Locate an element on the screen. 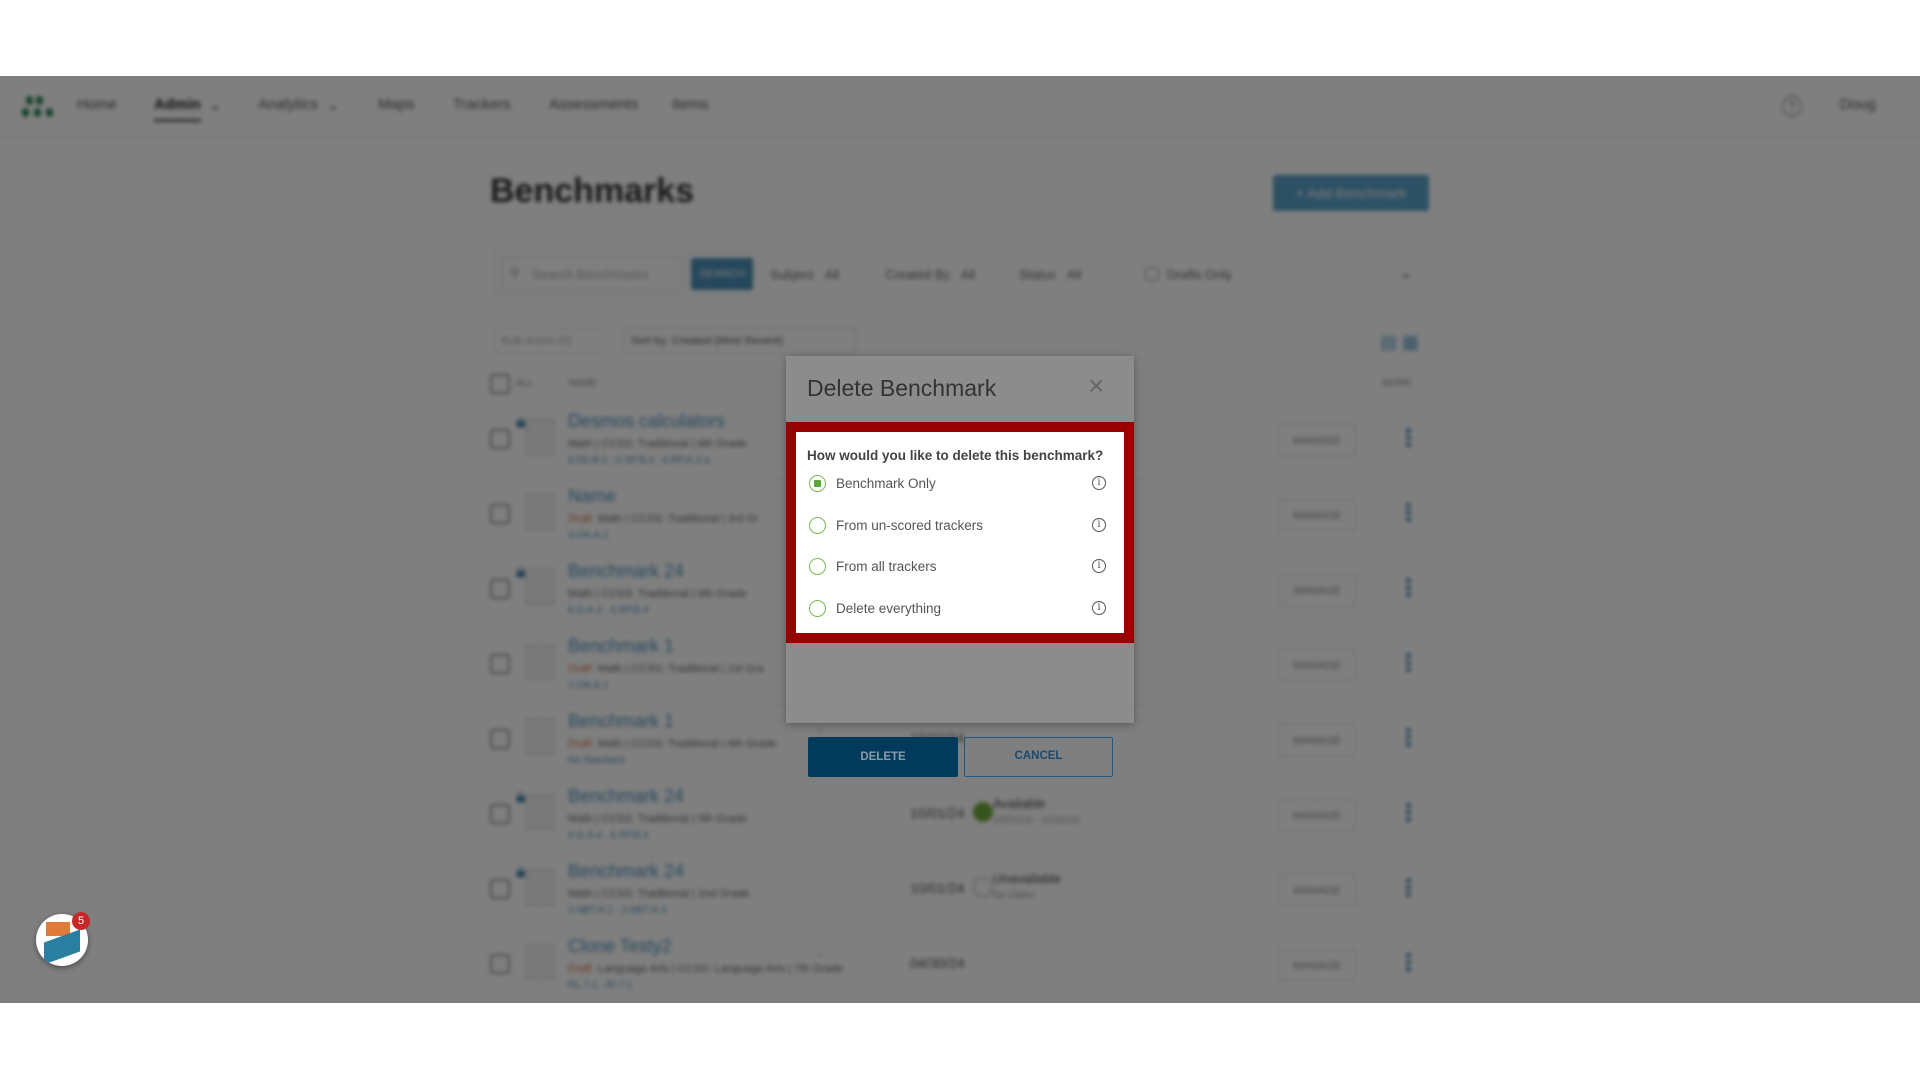  close-icon: × is located at coordinates (1096, 386).